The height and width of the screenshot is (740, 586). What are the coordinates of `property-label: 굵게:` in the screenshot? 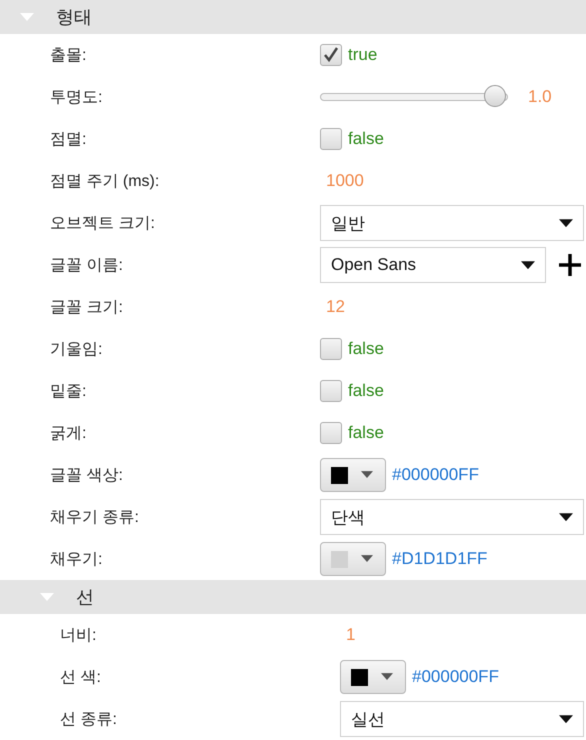 It's located at (69, 434).